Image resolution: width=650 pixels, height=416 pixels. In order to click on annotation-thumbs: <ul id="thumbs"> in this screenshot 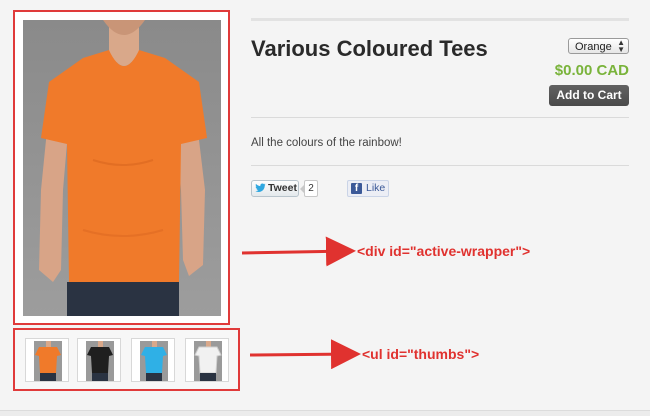, I will do `click(421, 354)`.